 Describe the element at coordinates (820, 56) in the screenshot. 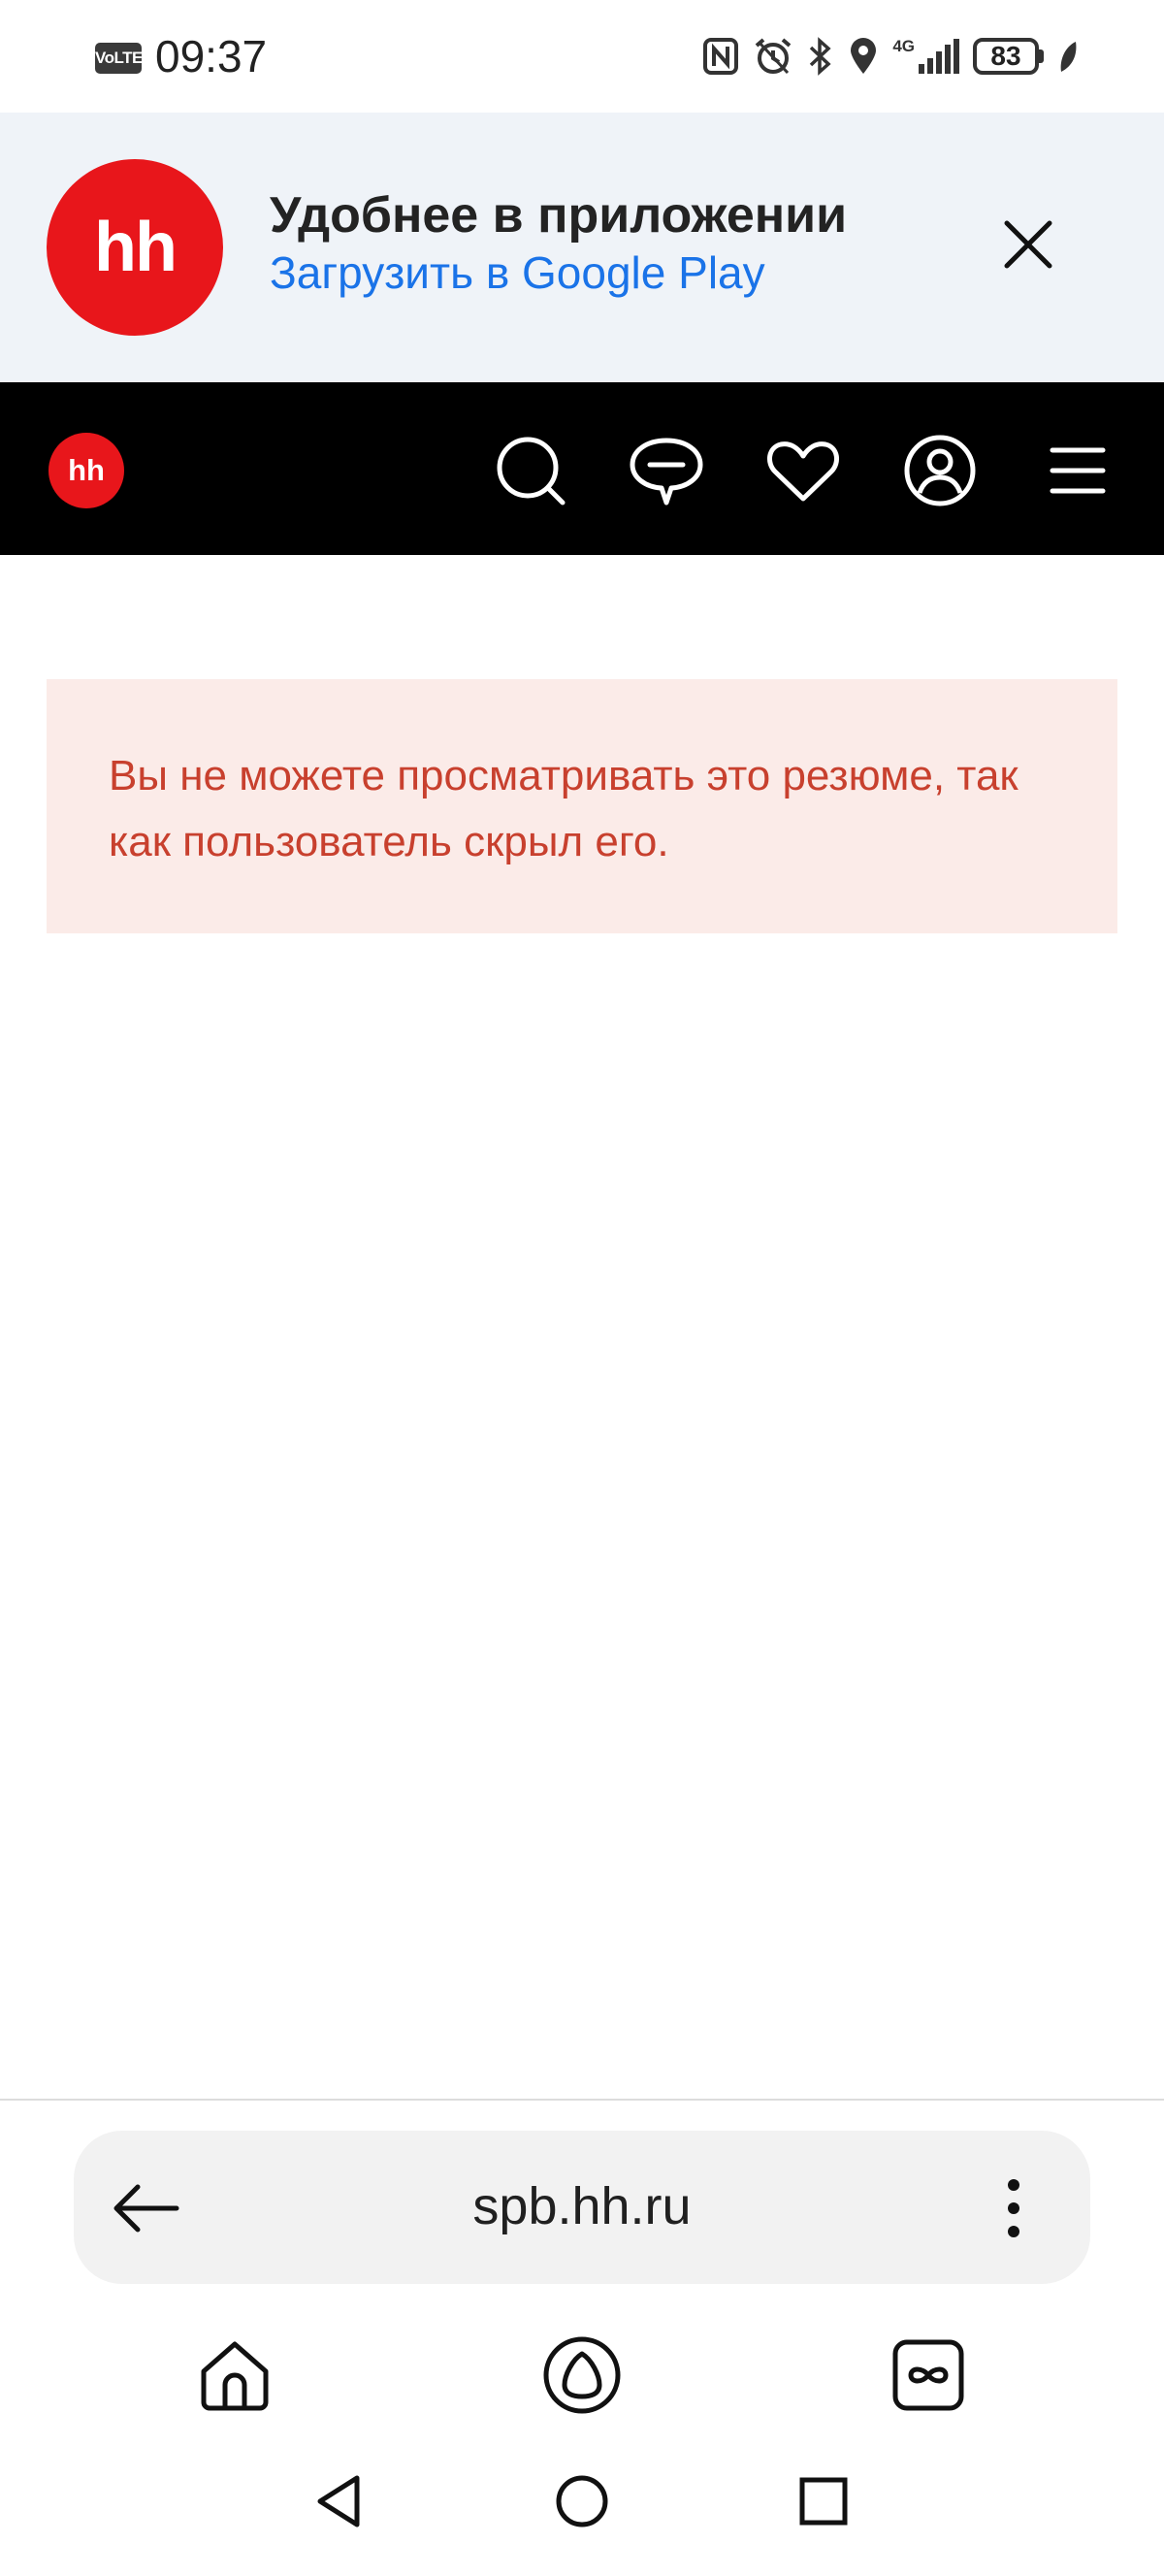

I see `bluetooth-icon` at that location.